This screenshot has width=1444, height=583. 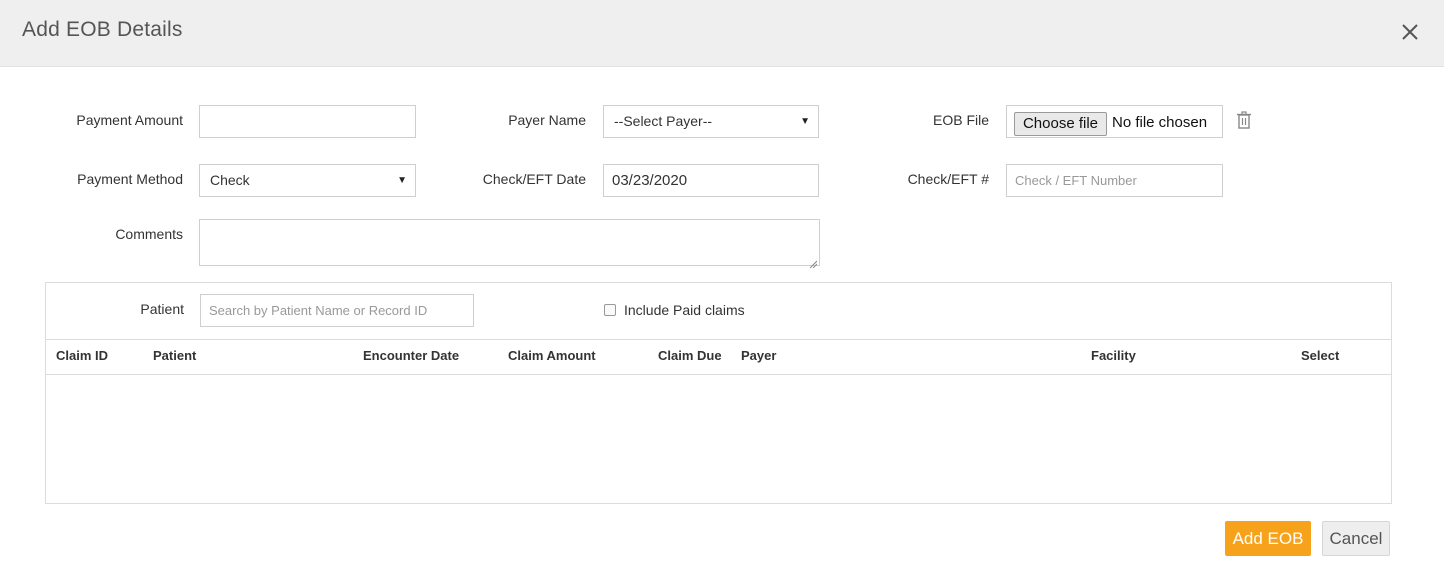 I want to click on check-date-input: 03/23/2020, so click(x=711, y=180).